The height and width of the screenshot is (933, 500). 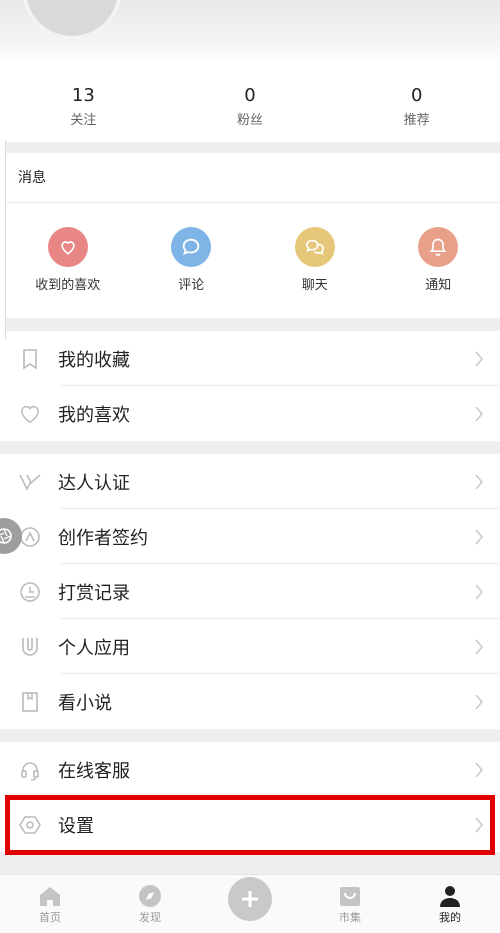 I want to click on tab-market: 市集, so click(x=350, y=904).